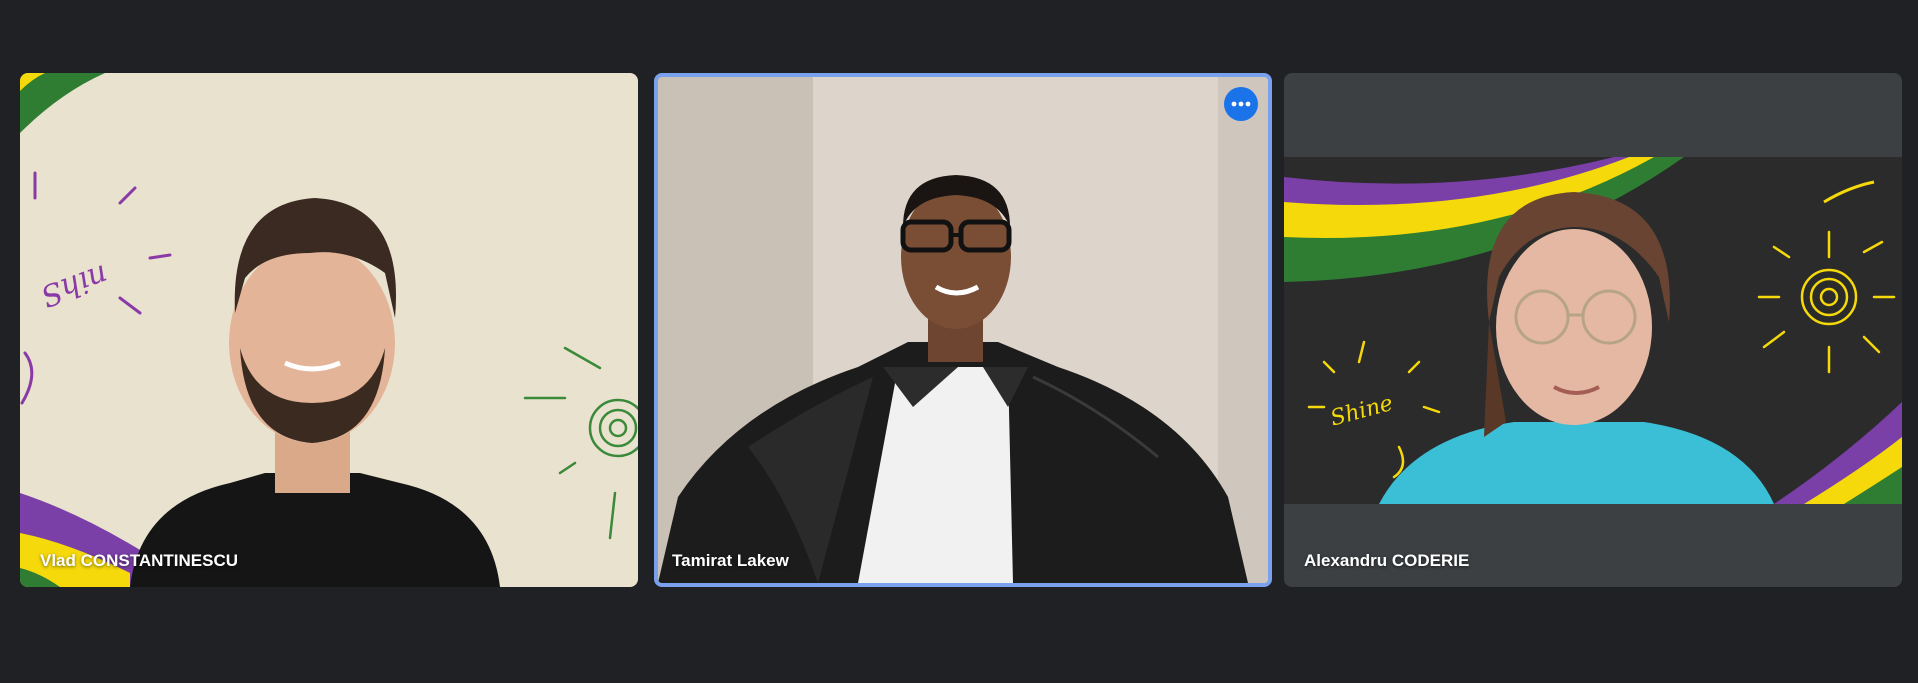 The image size is (1918, 683). I want to click on more-horizontal-icon, so click(1241, 104).